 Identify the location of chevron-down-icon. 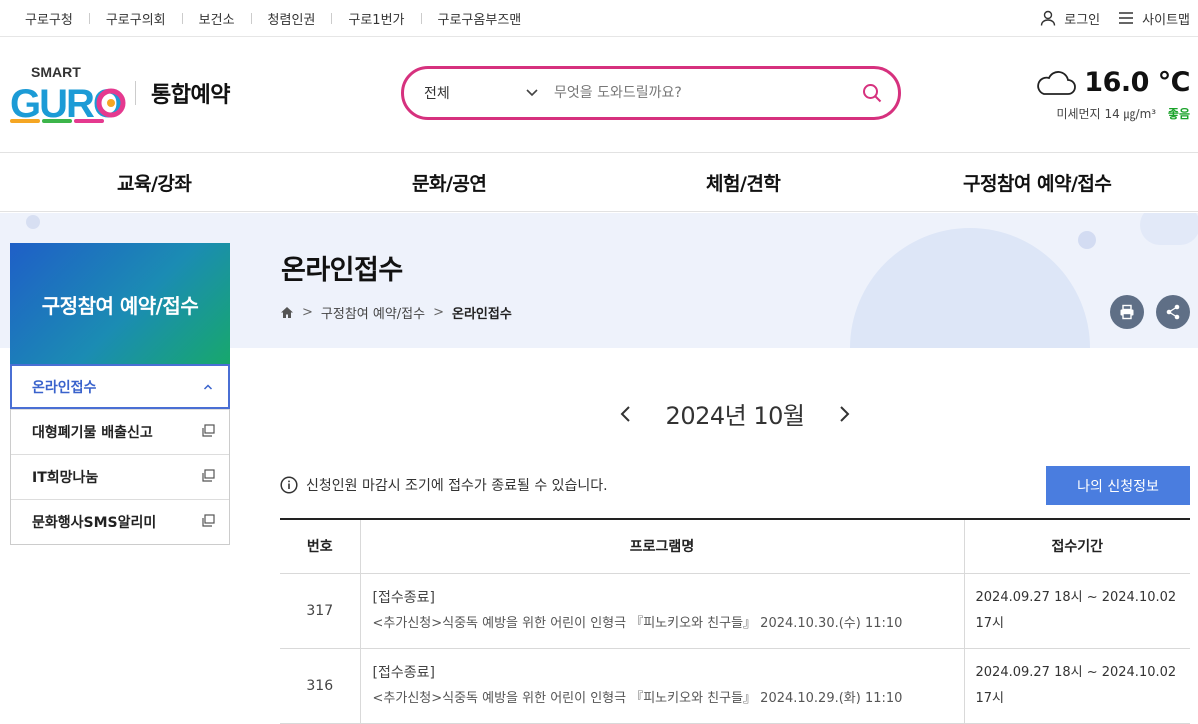
(532, 92).